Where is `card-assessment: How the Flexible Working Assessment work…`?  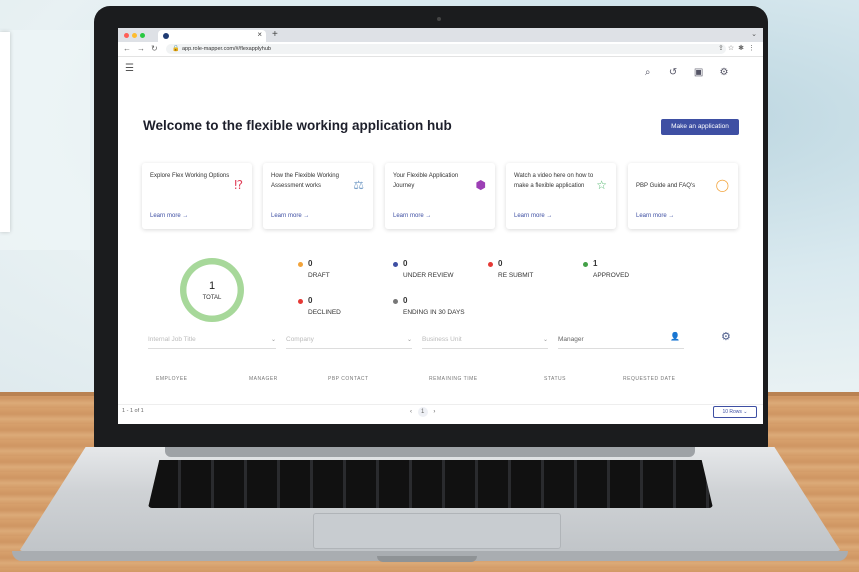
card-assessment: How the Flexible Working Assessment work… is located at coordinates (318, 196).